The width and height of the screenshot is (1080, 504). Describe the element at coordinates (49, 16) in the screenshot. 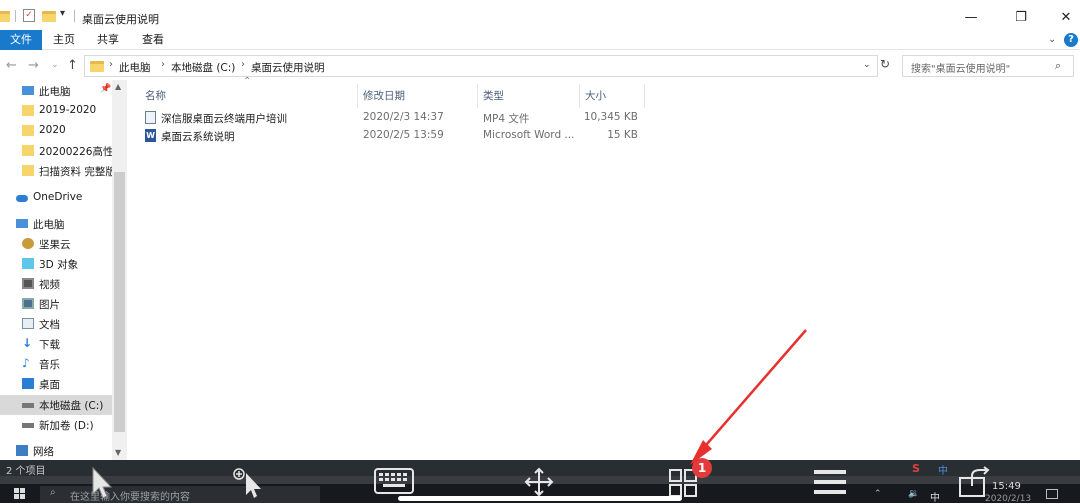

I see `new-folder-icon` at that location.